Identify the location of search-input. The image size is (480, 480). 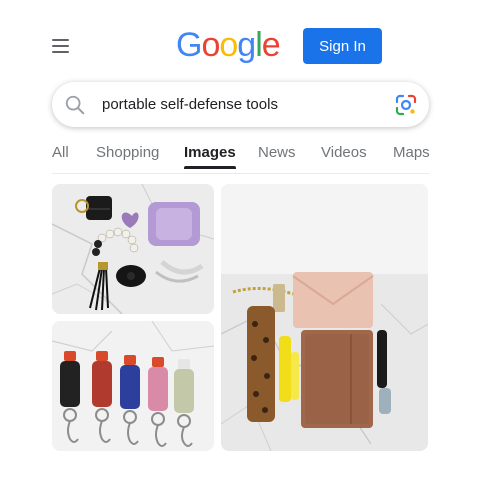
(242, 104).